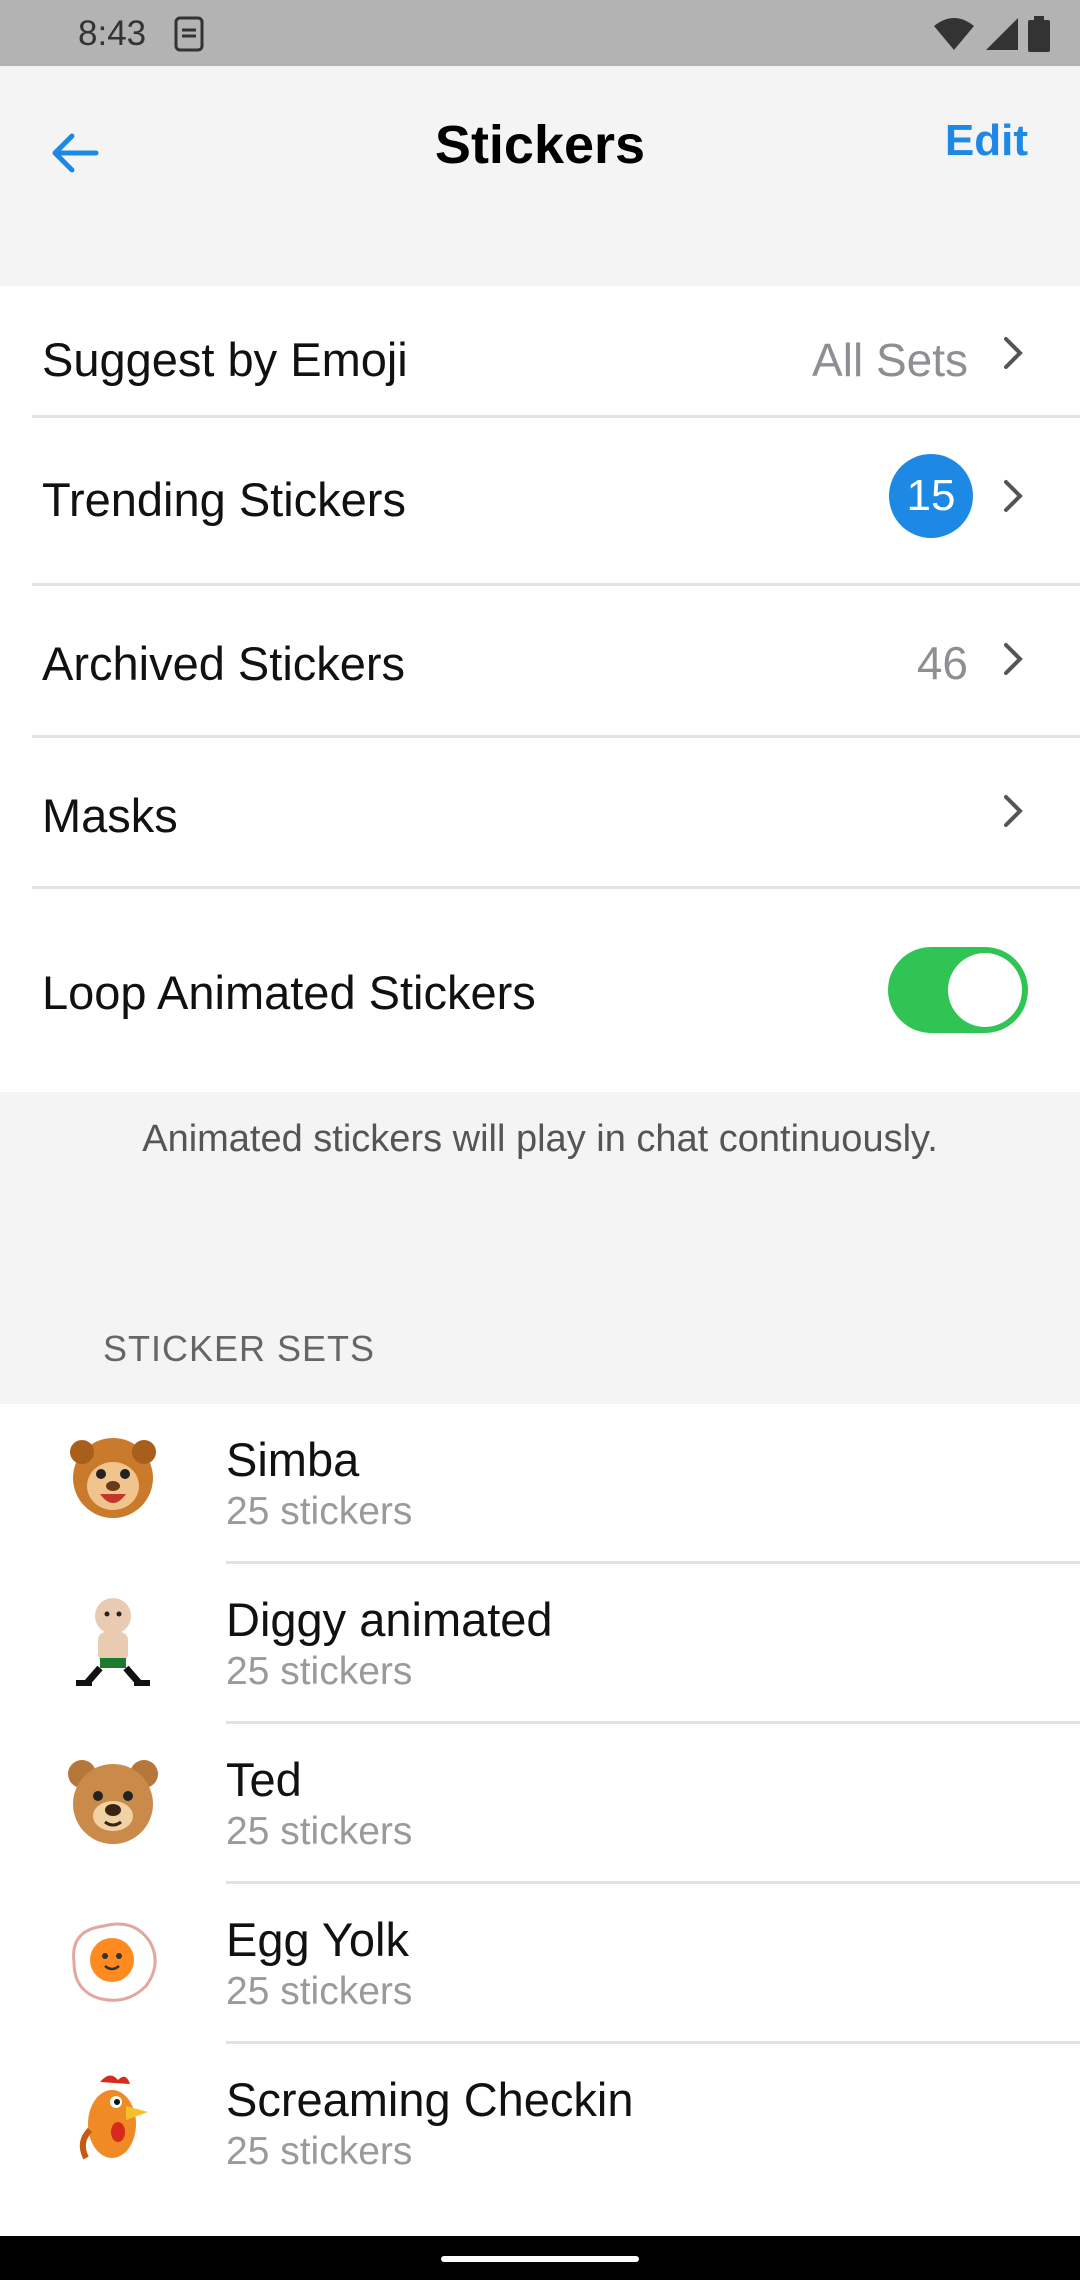 This screenshot has height=2280, width=1080. What do you see at coordinates (942, 663) in the screenshot?
I see `archived-stickers-count: 46` at bounding box center [942, 663].